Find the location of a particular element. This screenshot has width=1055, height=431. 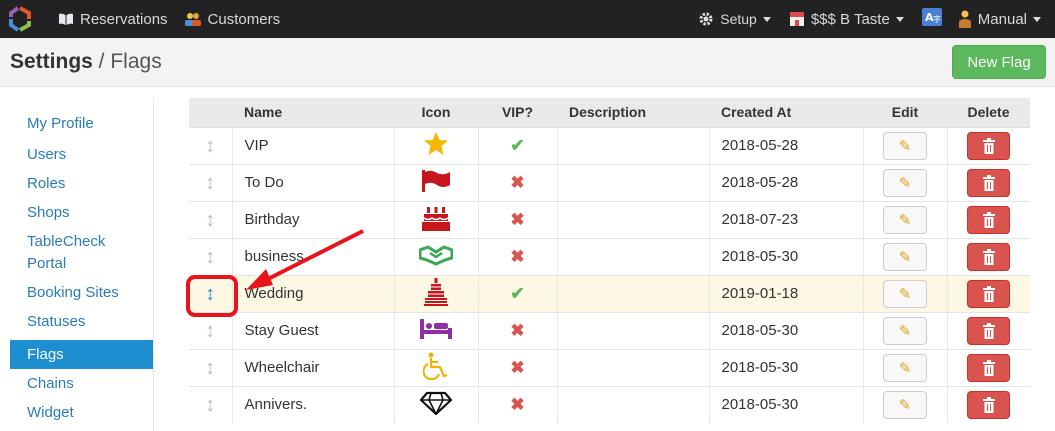

diamond-icon is located at coordinates (436, 403).